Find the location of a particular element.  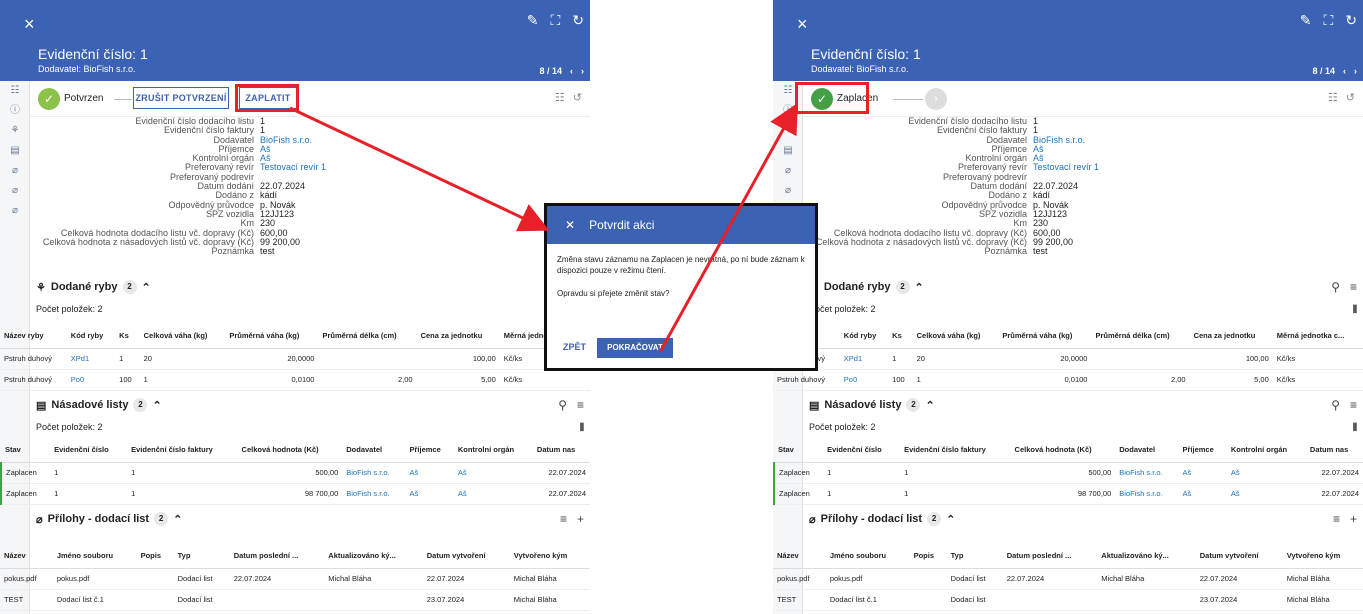

column-header: Cena za jednotku is located at coordinates (1231, 336).